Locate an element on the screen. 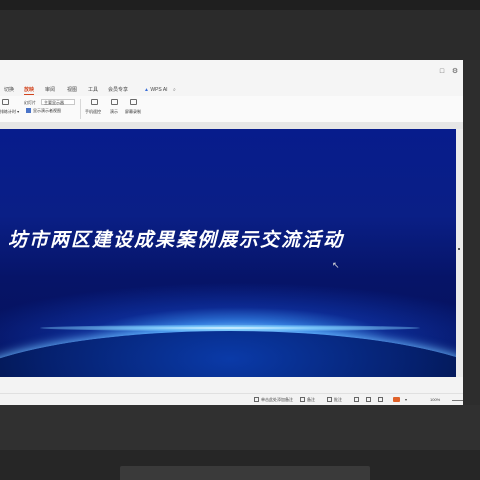  status-bar: 单击此处添加备注 备注 批注 ▾ 100% is located at coordinates (231, 399).